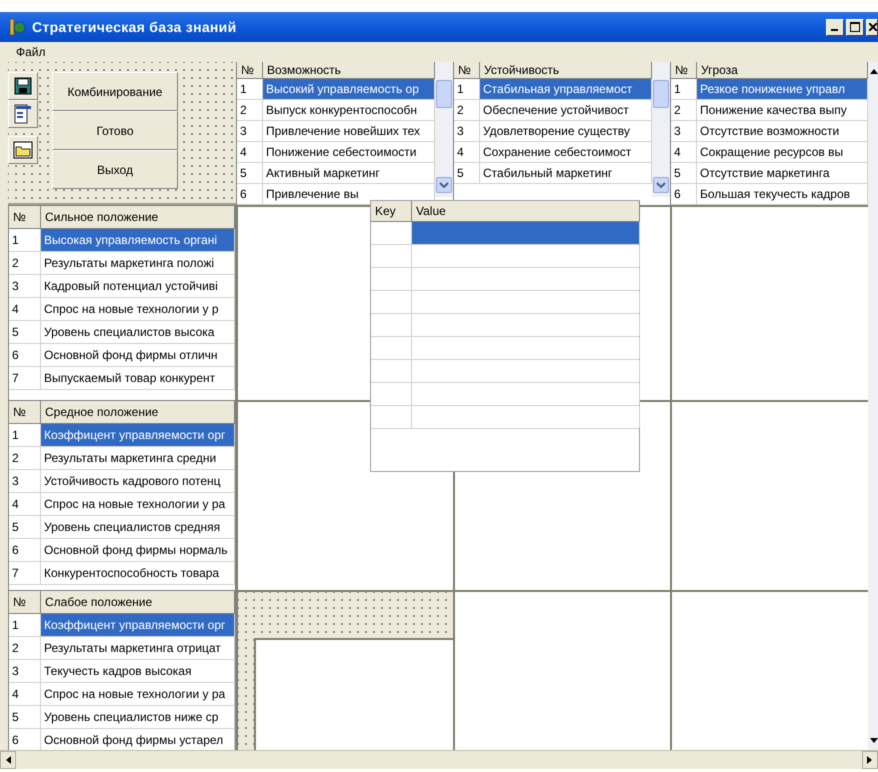 This screenshot has height=772, width=878. What do you see at coordinates (138, 573) in the screenshot?
I see `table-cell: Конкурентоспособность товара` at bounding box center [138, 573].